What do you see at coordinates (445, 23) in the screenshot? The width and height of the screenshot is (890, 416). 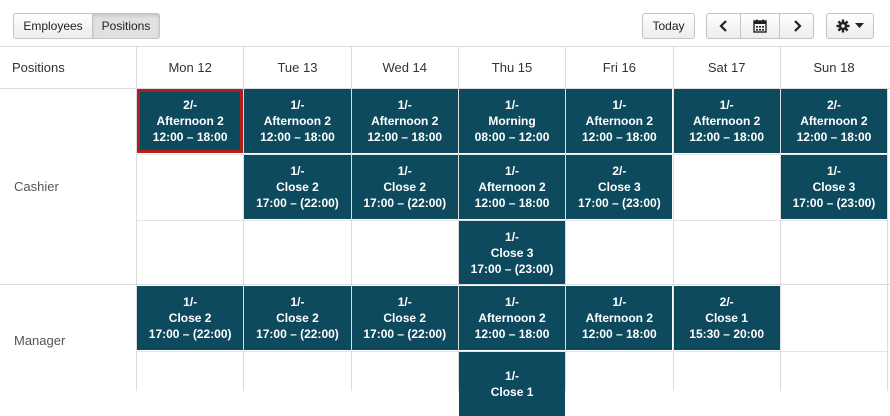 I see `toolbar: Employees Positions Today` at bounding box center [445, 23].